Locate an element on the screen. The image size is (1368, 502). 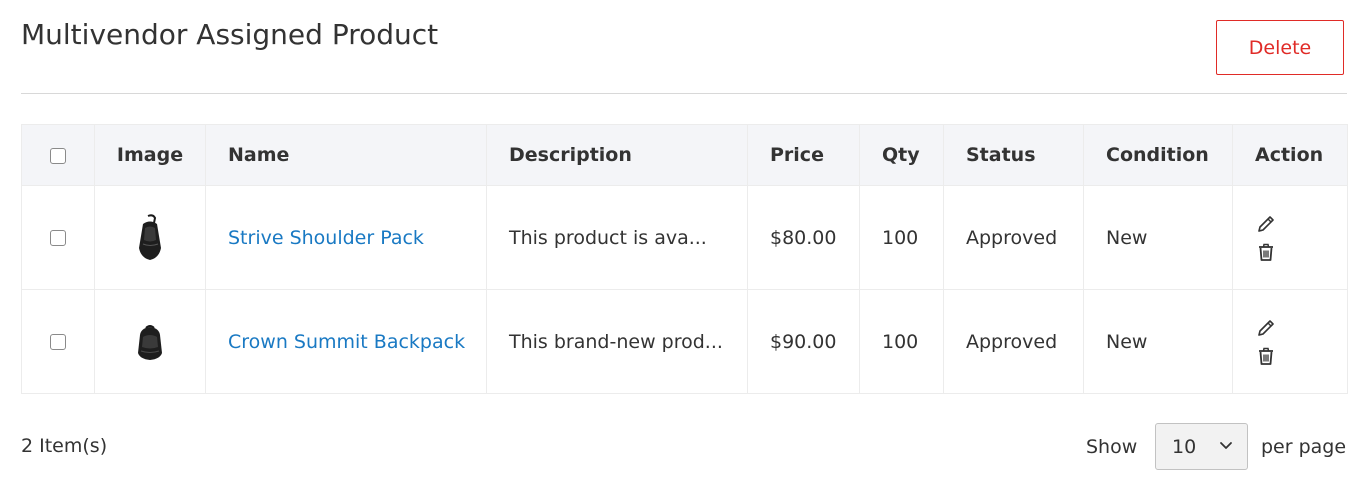
column-header-action: Action is located at coordinates (1290, 155).